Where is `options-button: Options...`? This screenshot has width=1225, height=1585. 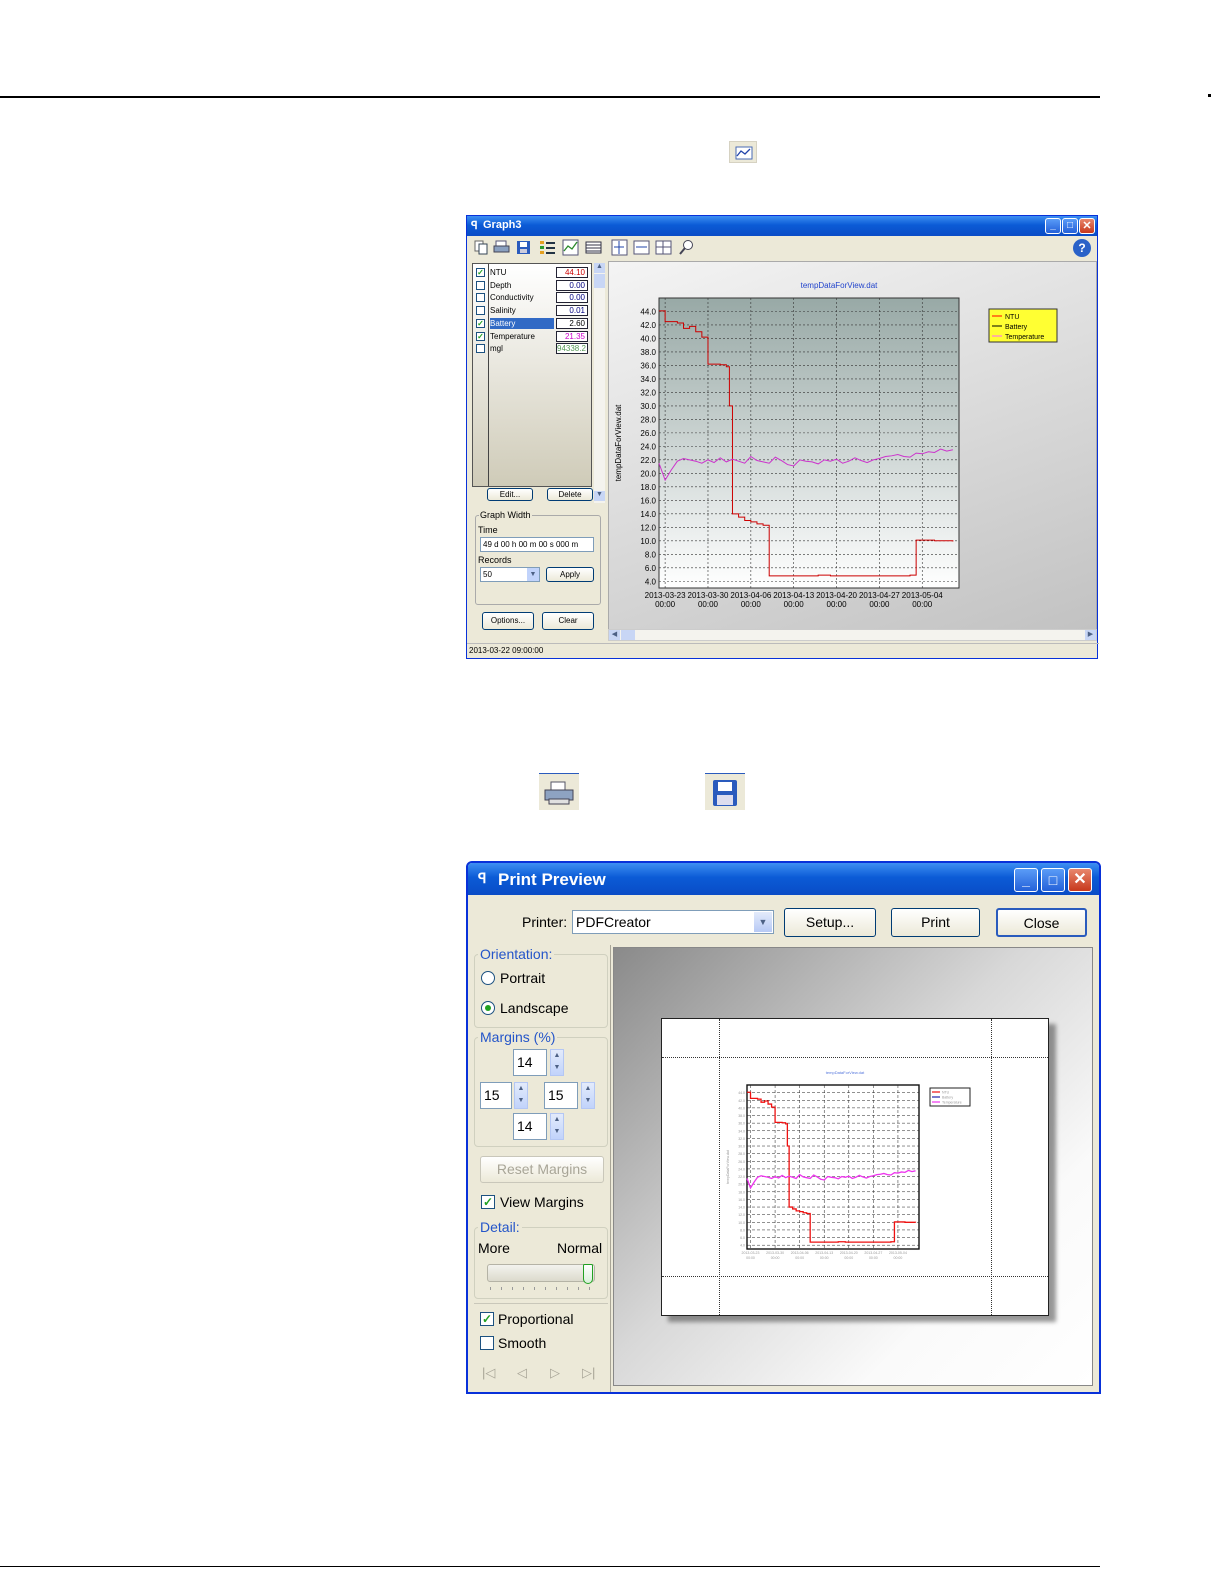 options-button: Options... is located at coordinates (508, 621).